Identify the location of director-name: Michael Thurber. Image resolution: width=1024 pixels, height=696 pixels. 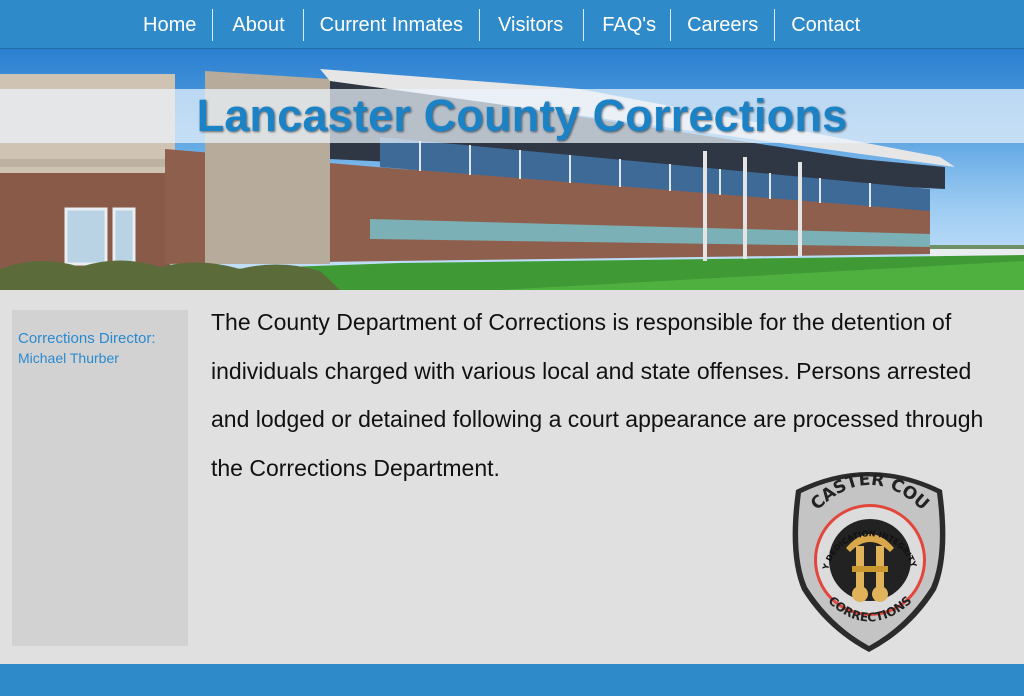
(68, 358).